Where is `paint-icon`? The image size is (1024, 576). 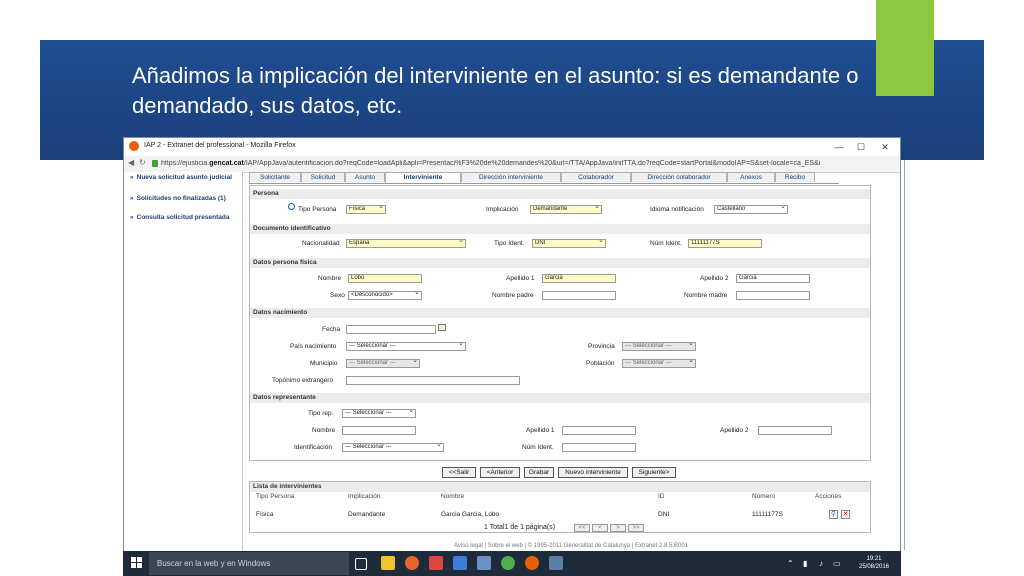
paint-icon is located at coordinates (556, 563).